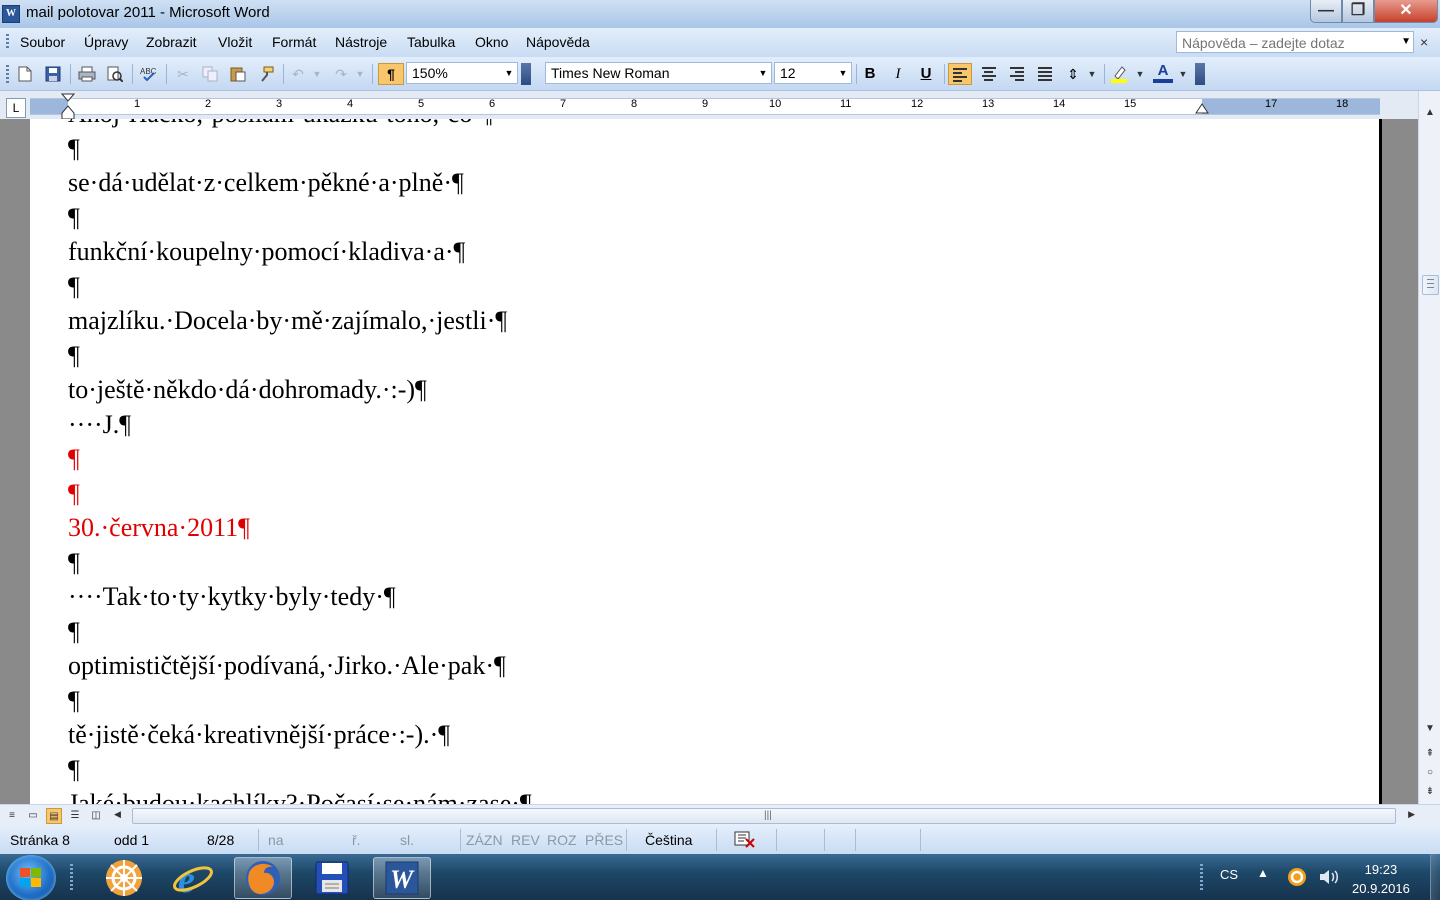 This screenshot has width=1440, height=900. I want to click on menu-zobrazit: Zobrazit, so click(171, 42).